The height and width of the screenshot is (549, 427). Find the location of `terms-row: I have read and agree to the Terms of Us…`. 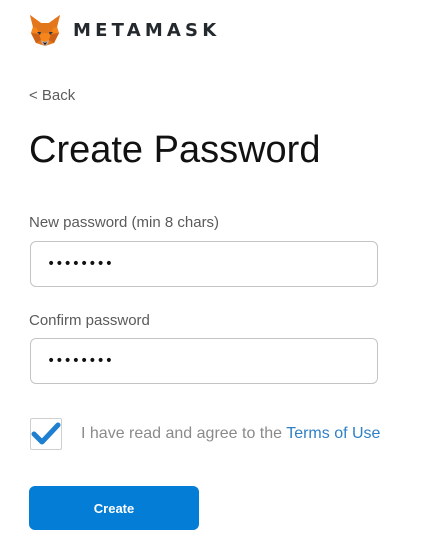

terms-row: I have read and agree to the Terms of Us… is located at coordinates (205, 434).